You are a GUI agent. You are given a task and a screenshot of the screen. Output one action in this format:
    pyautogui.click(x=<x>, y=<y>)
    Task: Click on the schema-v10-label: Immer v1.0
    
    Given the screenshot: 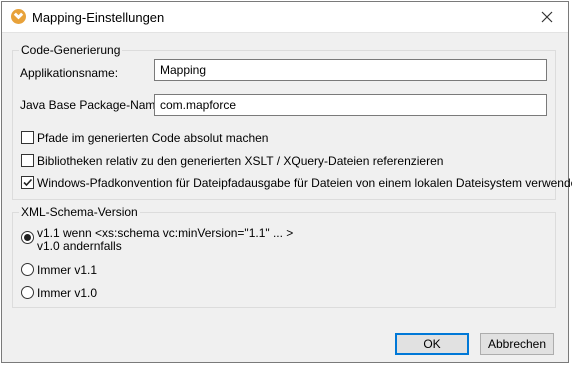 What is the action you would take?
    pyautogui.click(x=67, y=293)
    